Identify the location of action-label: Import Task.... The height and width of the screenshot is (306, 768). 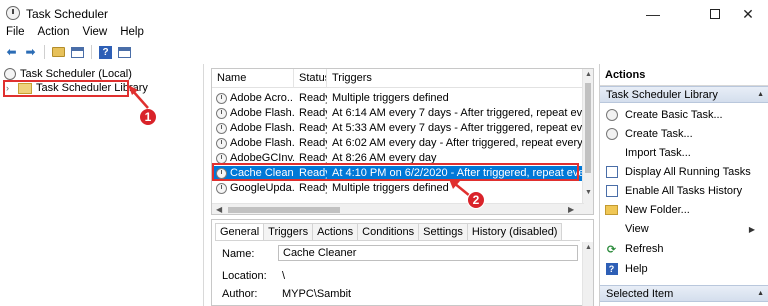
(658, 153).